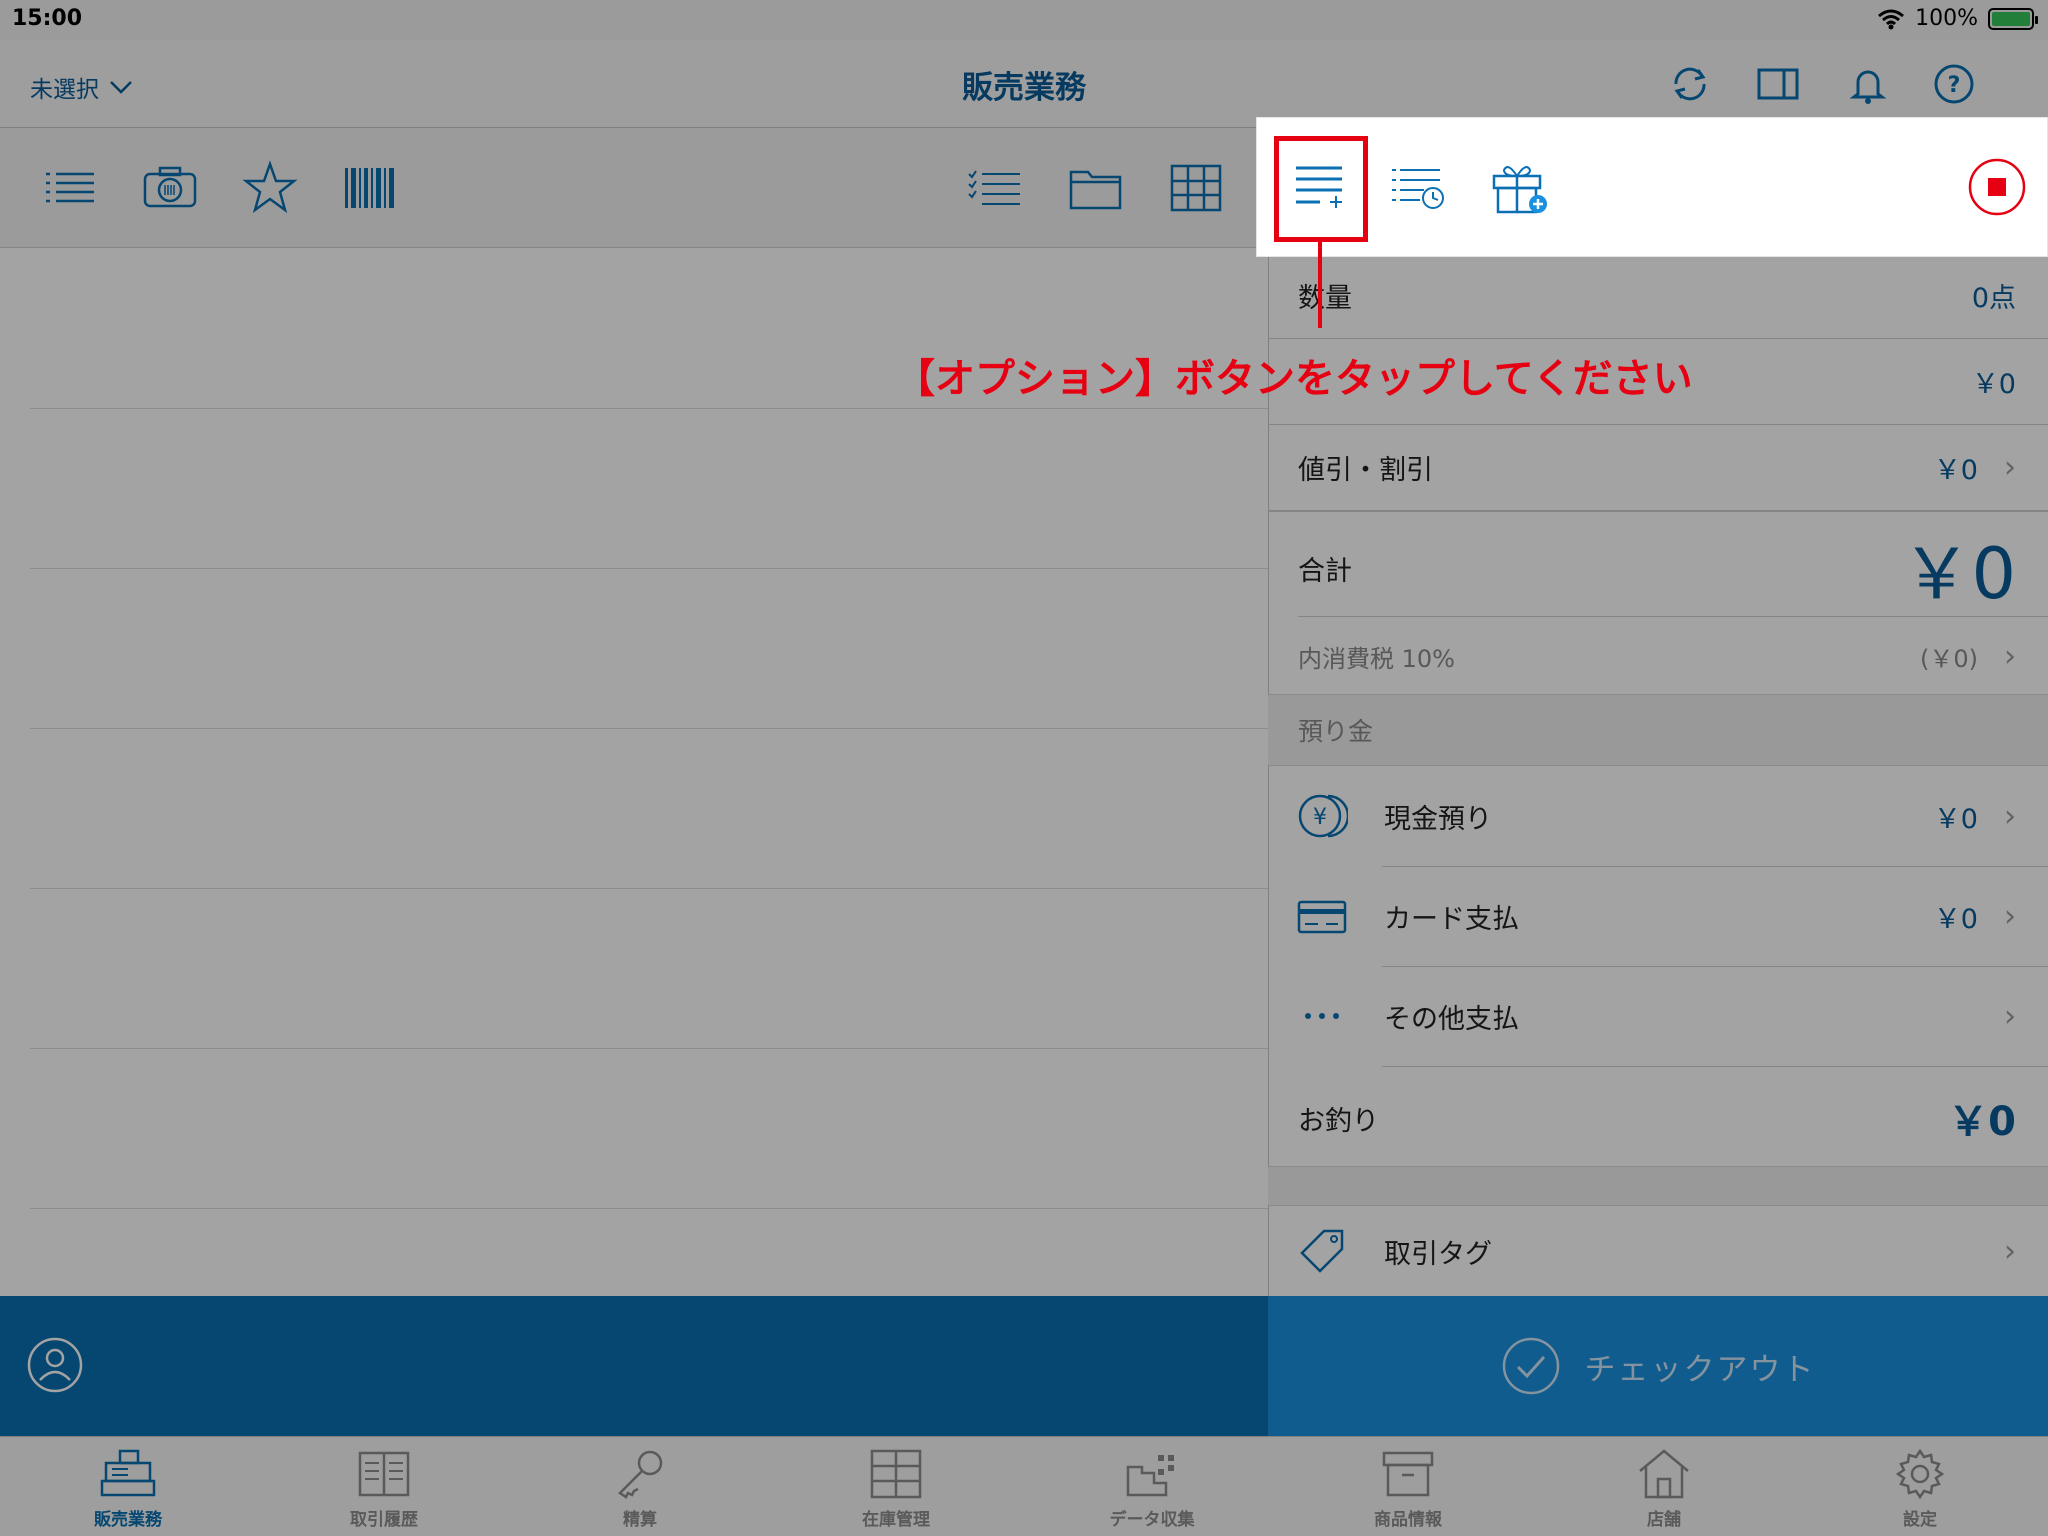  What do you see at coordinates (1955, 470) in the screenshot?
I see `discount-value: ￥0` at bounding box center [1955, 470].